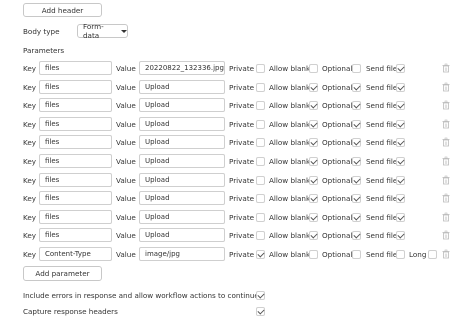 The width and height of the screenshot is (474, 326). I want to click on param-key-input: Content-Type, so click(75, 254).